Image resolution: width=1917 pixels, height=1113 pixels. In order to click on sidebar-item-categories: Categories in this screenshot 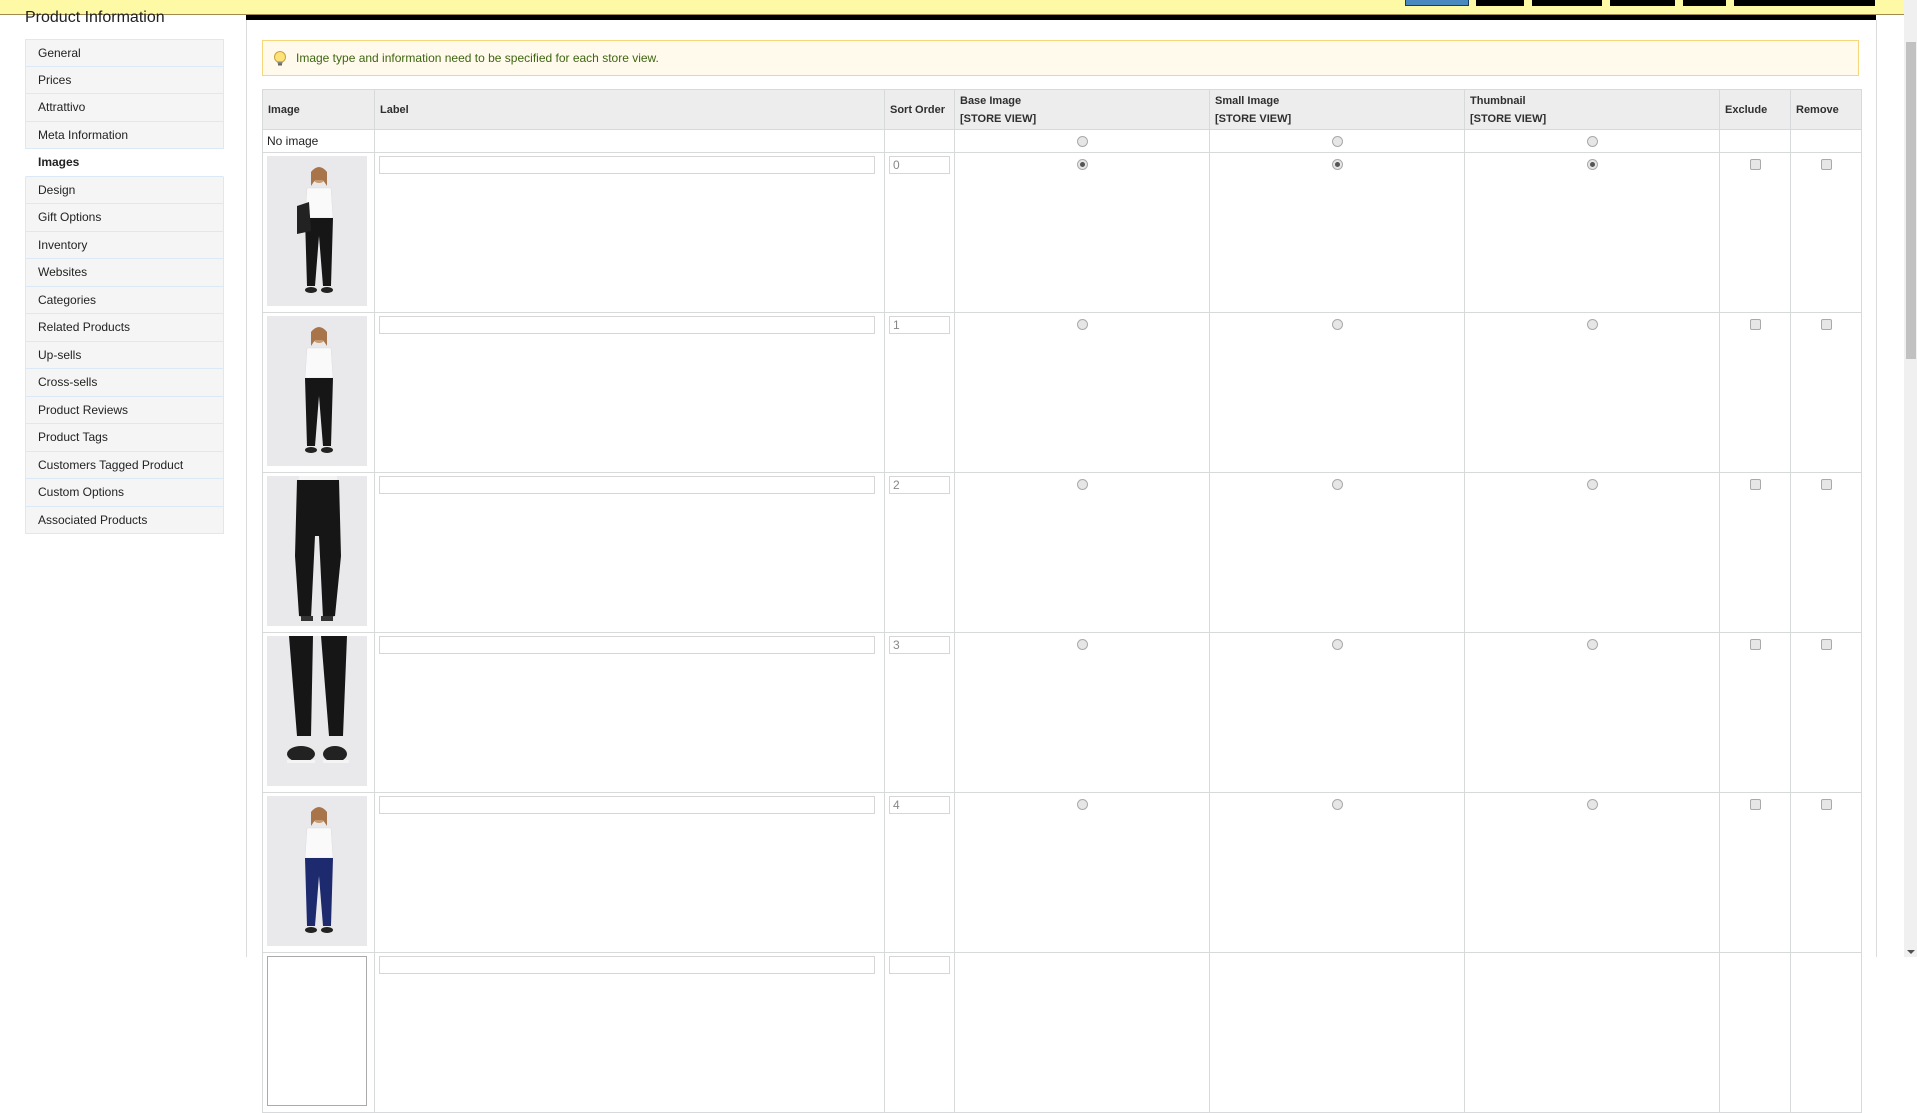, I will do `click(124, 300)`.